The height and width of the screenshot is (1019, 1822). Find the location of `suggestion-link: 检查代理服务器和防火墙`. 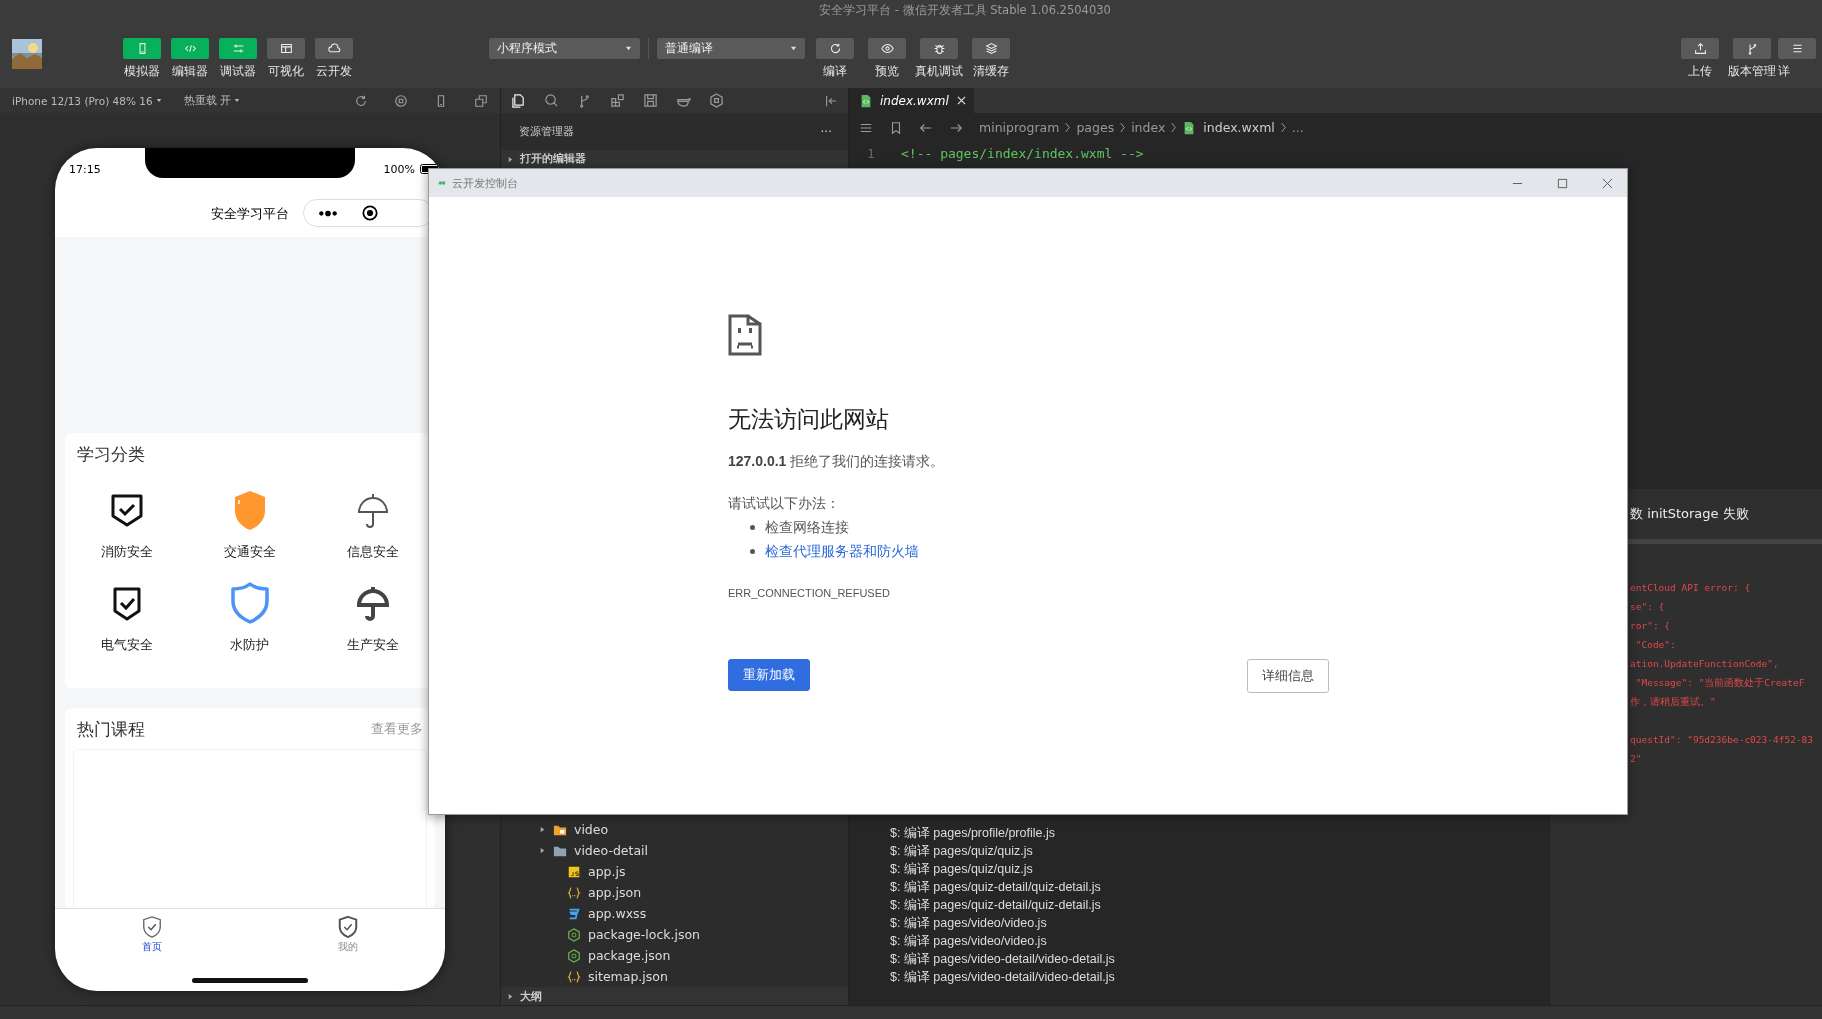

suggestion-link: 检查代理服务器和防火墙 is located at coordinates (842, 551).